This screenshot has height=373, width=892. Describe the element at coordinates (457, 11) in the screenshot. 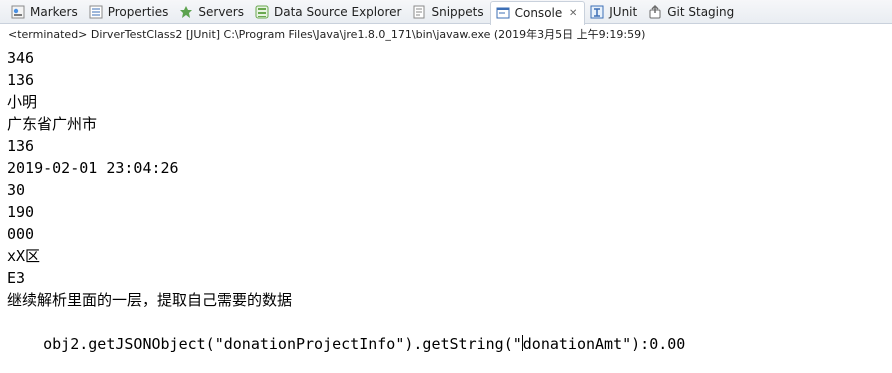

I see `tab-label: Snippets` at that location.